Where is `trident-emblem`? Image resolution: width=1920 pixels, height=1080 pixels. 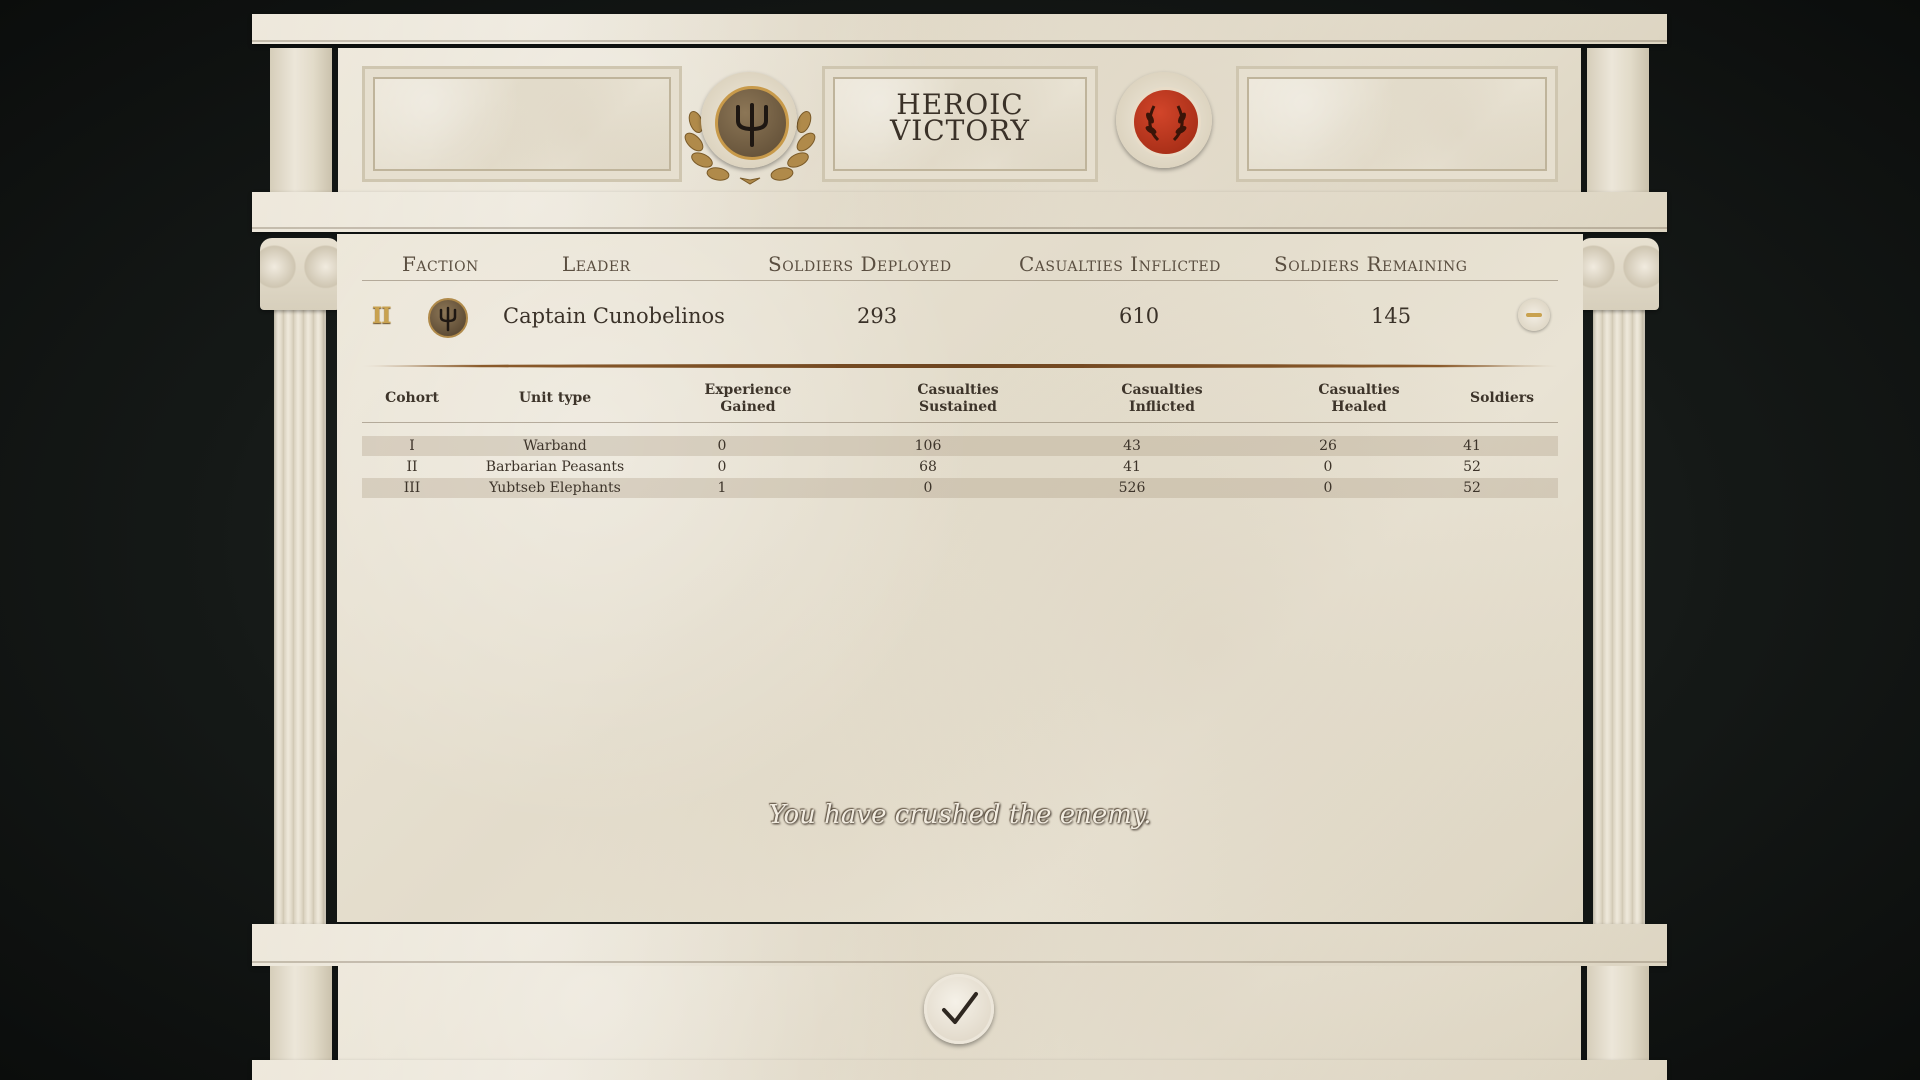
trident-emblem is located at coordinates (752, 123).